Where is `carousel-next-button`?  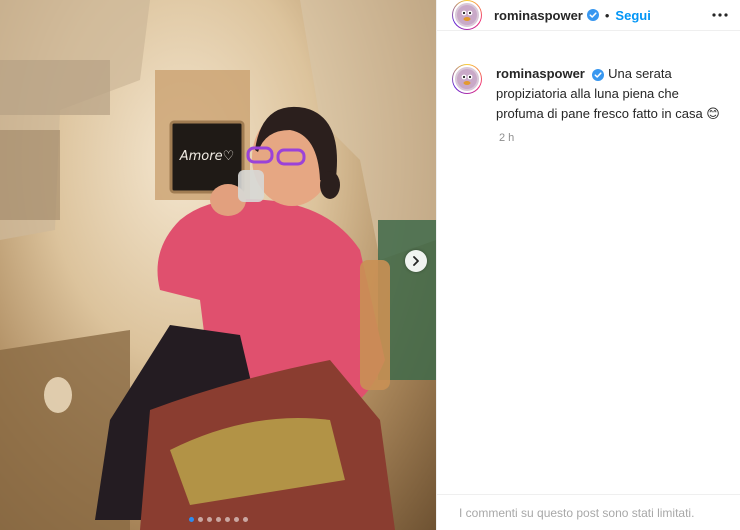
carousel-next-button is located at coordinates (416, 261).